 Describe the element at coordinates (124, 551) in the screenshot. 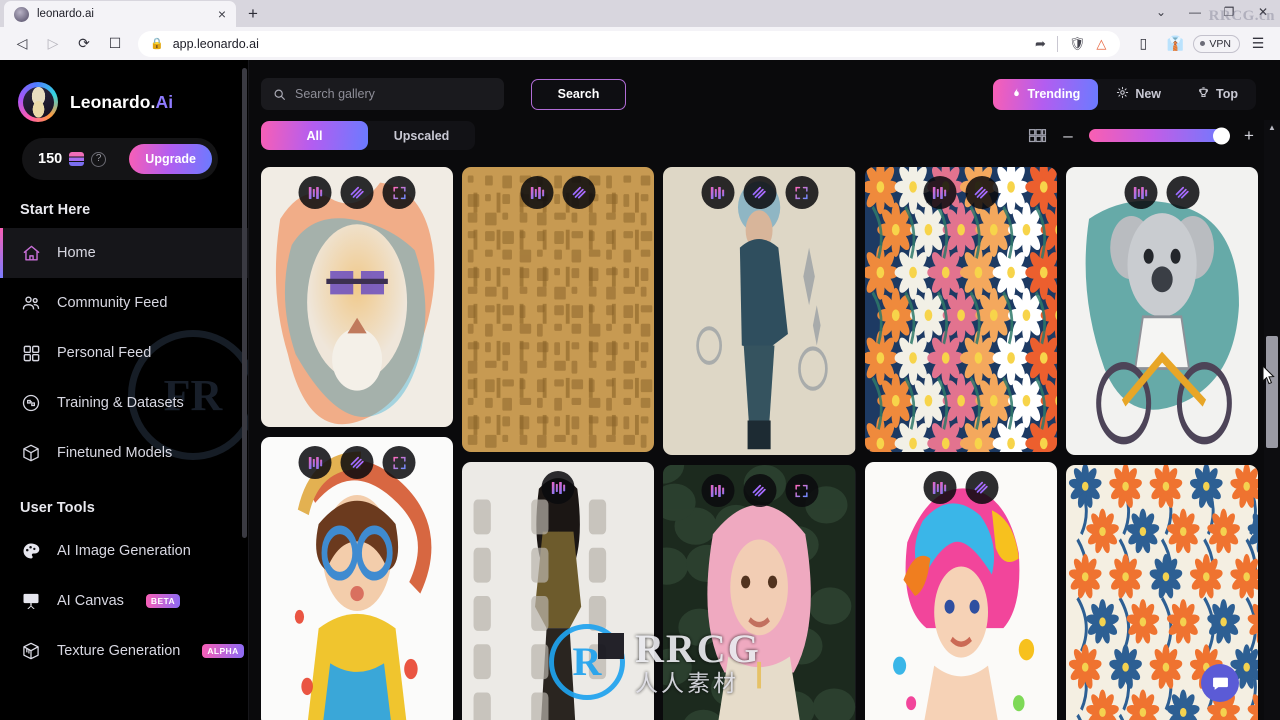

I see `sidebar-item-ai-image-generation: AI Image Generation` at that location.